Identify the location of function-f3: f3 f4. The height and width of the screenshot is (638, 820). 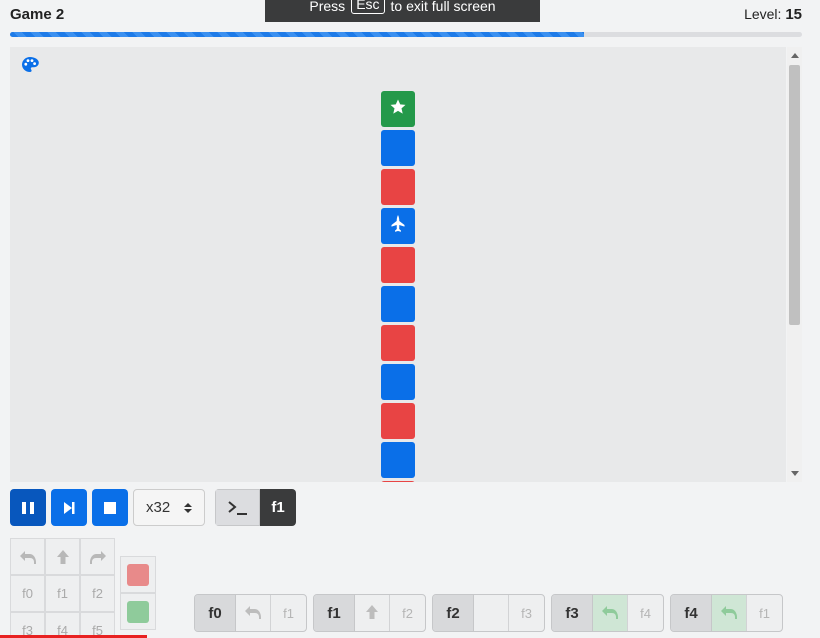
(607, 613).